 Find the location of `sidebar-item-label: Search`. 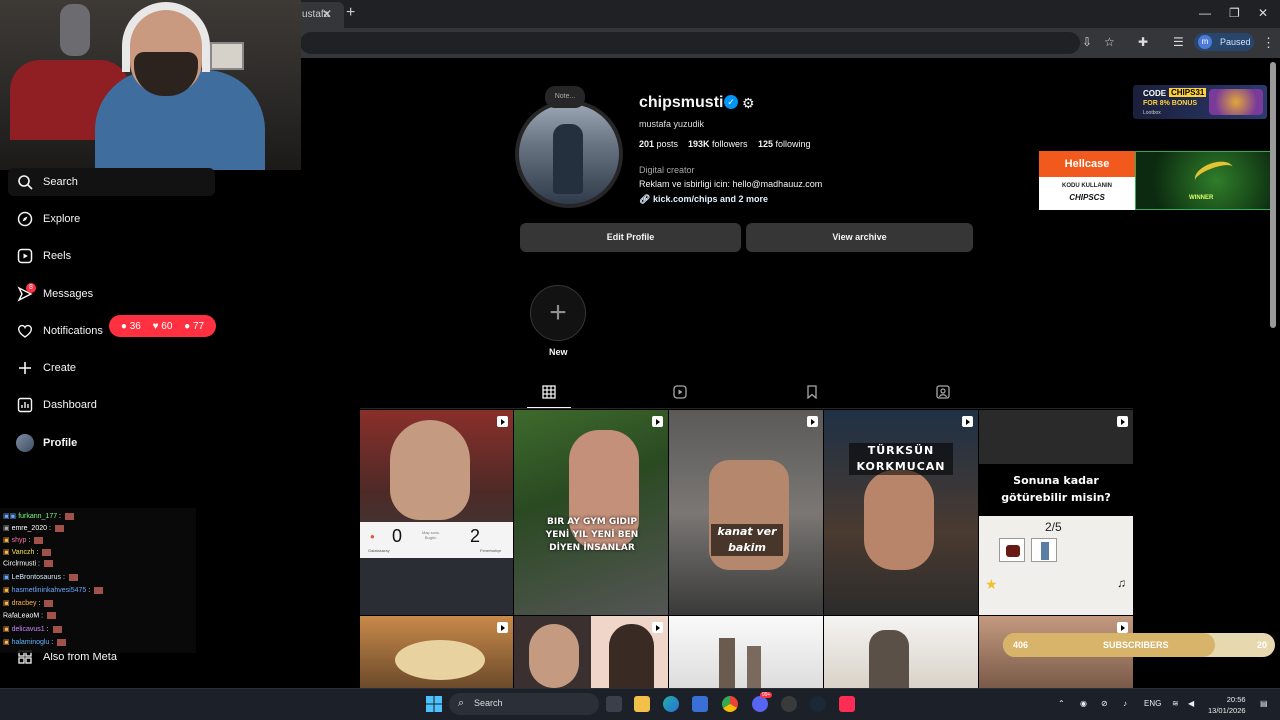

sidebar-item-label: Search is located at coordinates (60, 182).